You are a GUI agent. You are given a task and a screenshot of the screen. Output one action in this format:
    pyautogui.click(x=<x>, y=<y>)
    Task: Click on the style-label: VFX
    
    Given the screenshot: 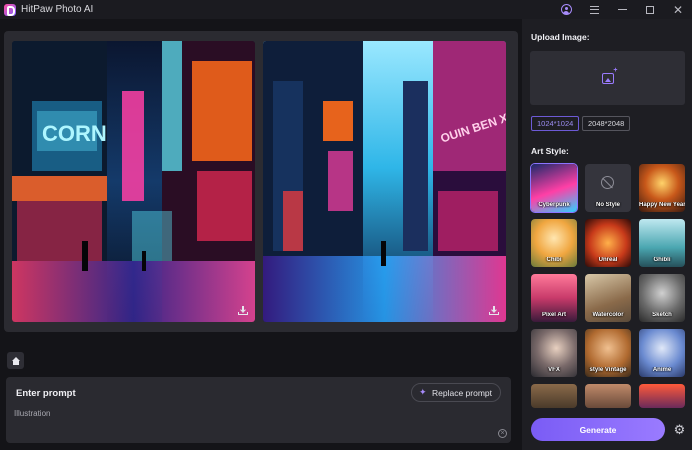 What is the action you would take?
    pyautogui.click(x=554, y=370)
    